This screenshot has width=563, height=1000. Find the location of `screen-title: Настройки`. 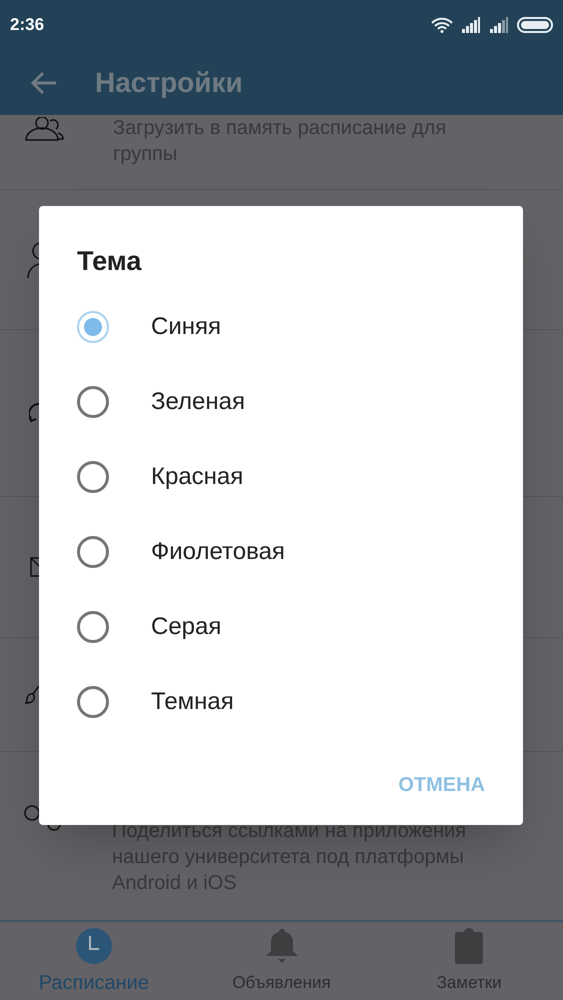

screen-title: Настройки is located at coordinates (169, 83).